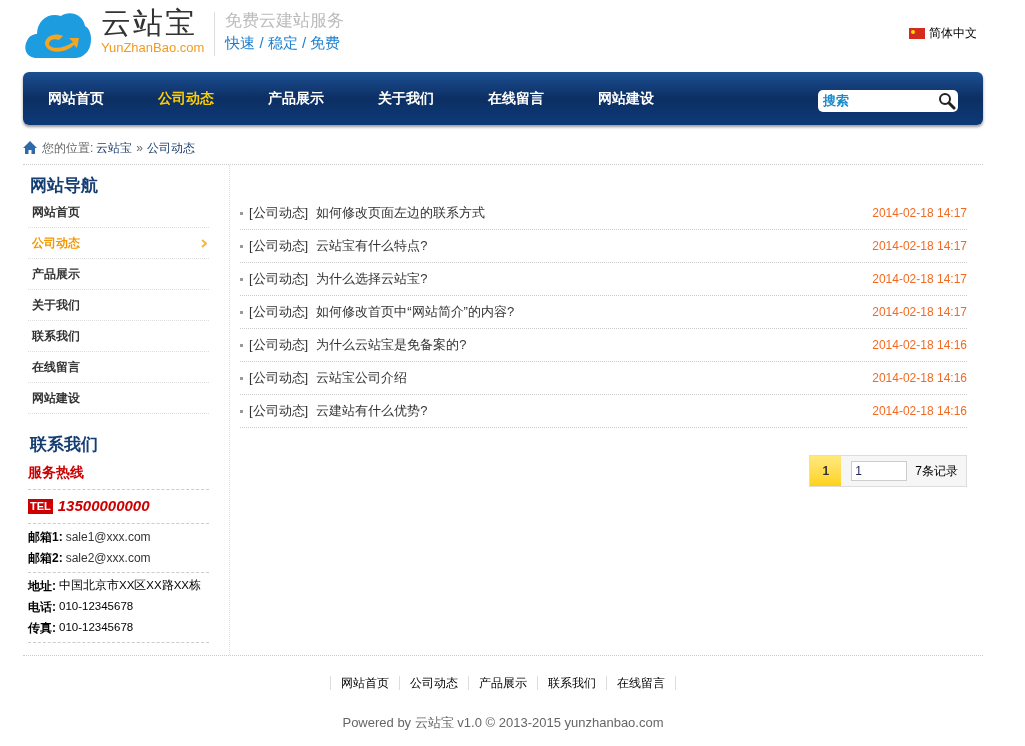  I want to click on logo-domain: YunZhanBao.com, so click(153, 48).